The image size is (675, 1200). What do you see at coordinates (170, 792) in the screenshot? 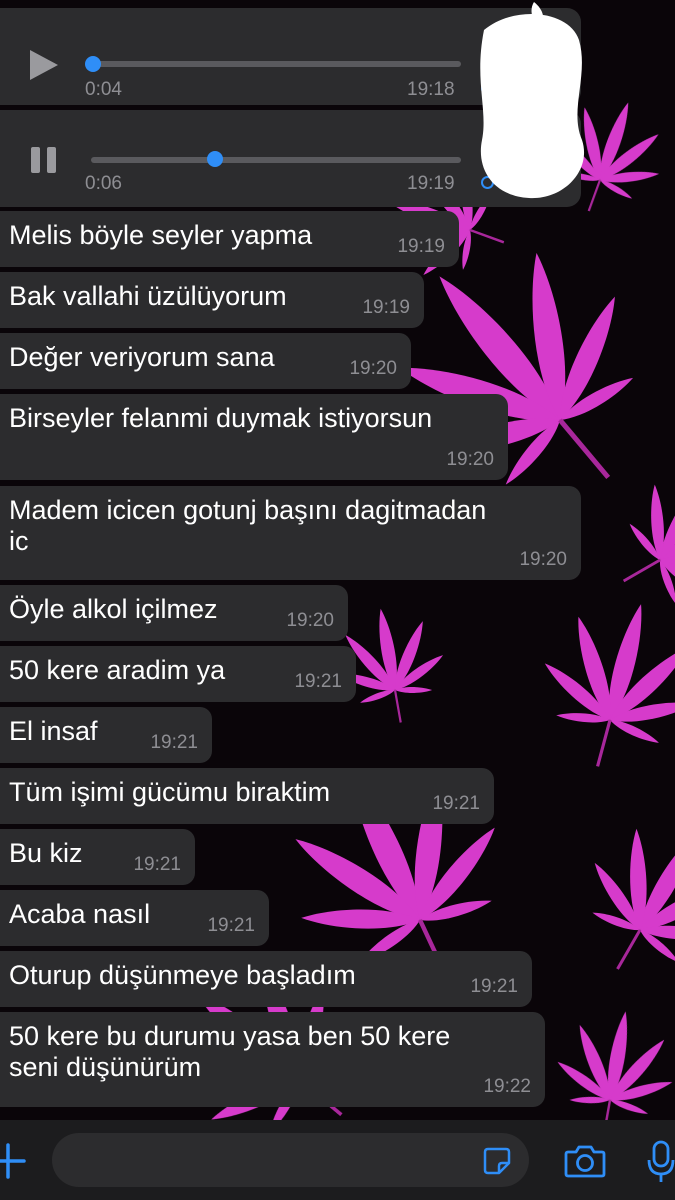
I see `message-text: Tüm işimi gücümu biraktim` at bounding box center [170, 792].